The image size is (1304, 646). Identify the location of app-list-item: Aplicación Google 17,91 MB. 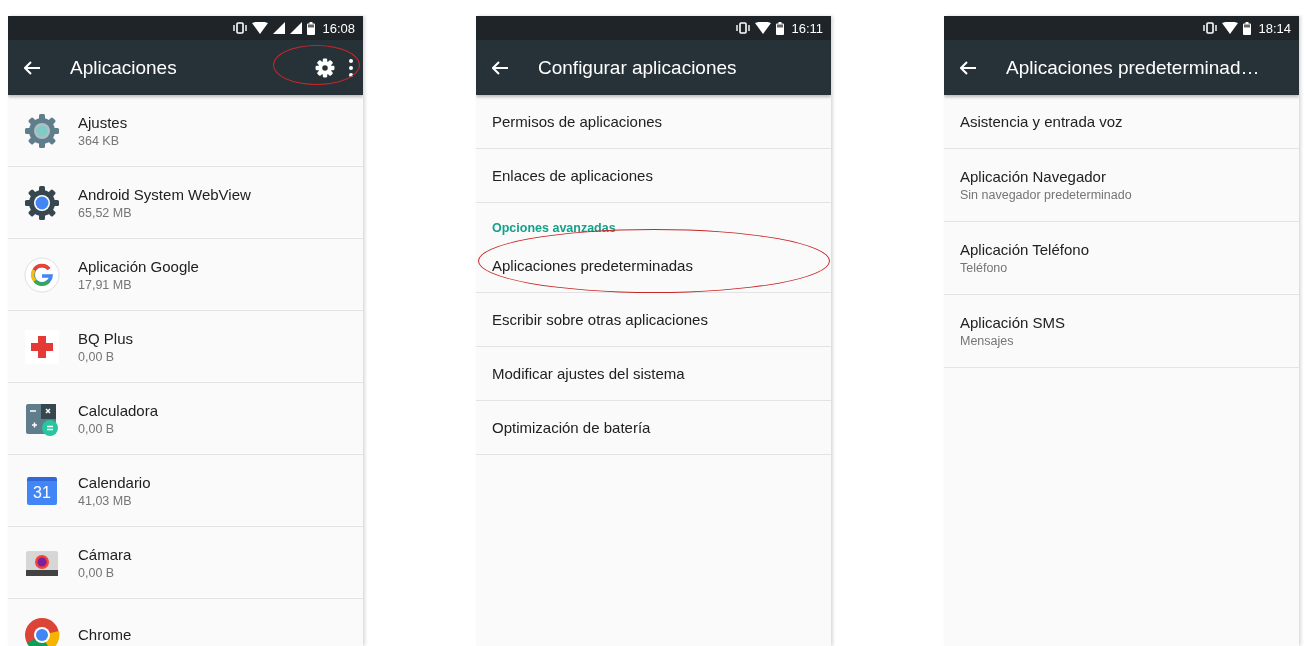
(185, 275).